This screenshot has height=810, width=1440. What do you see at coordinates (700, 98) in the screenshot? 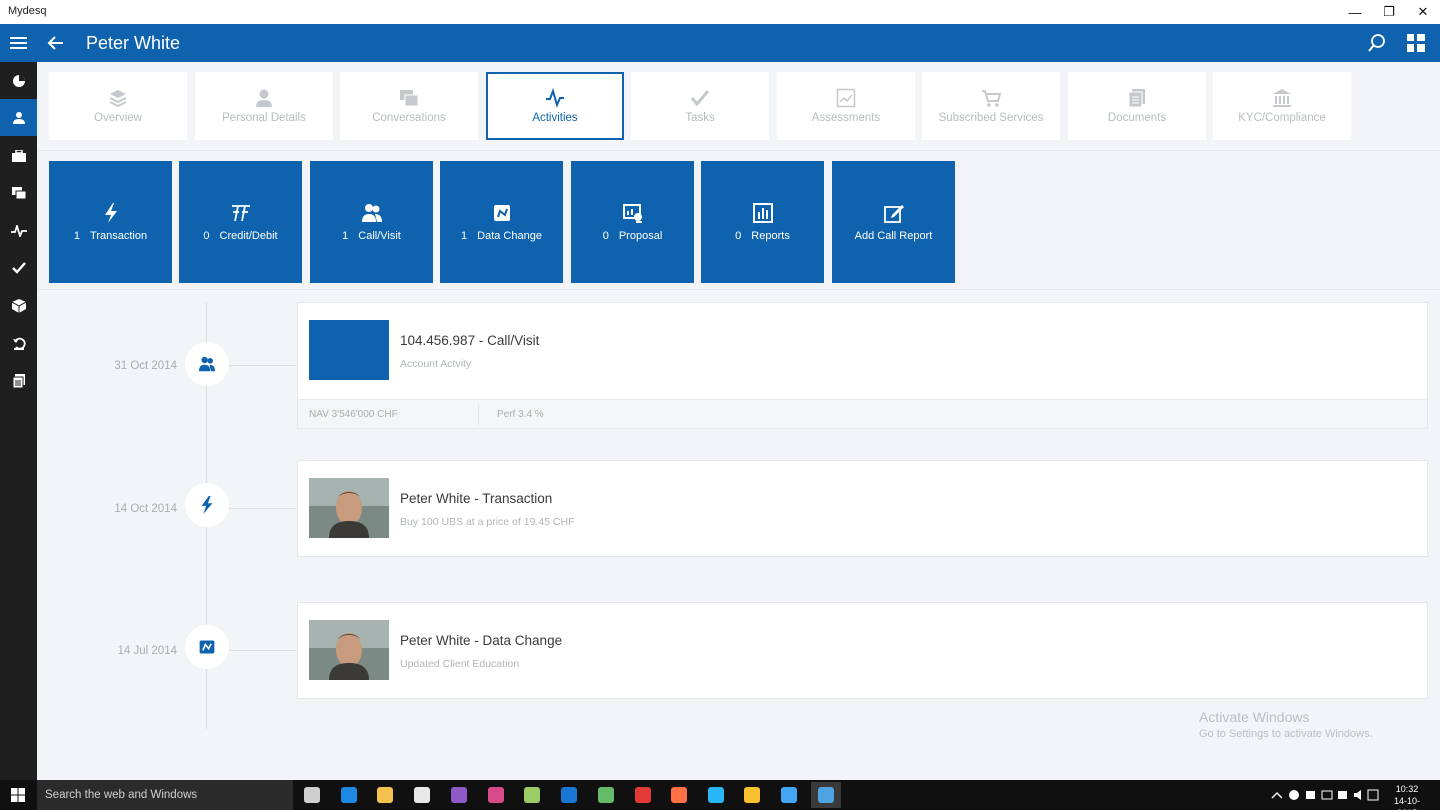
I see `check-icon` at bounding box center [700, 98].